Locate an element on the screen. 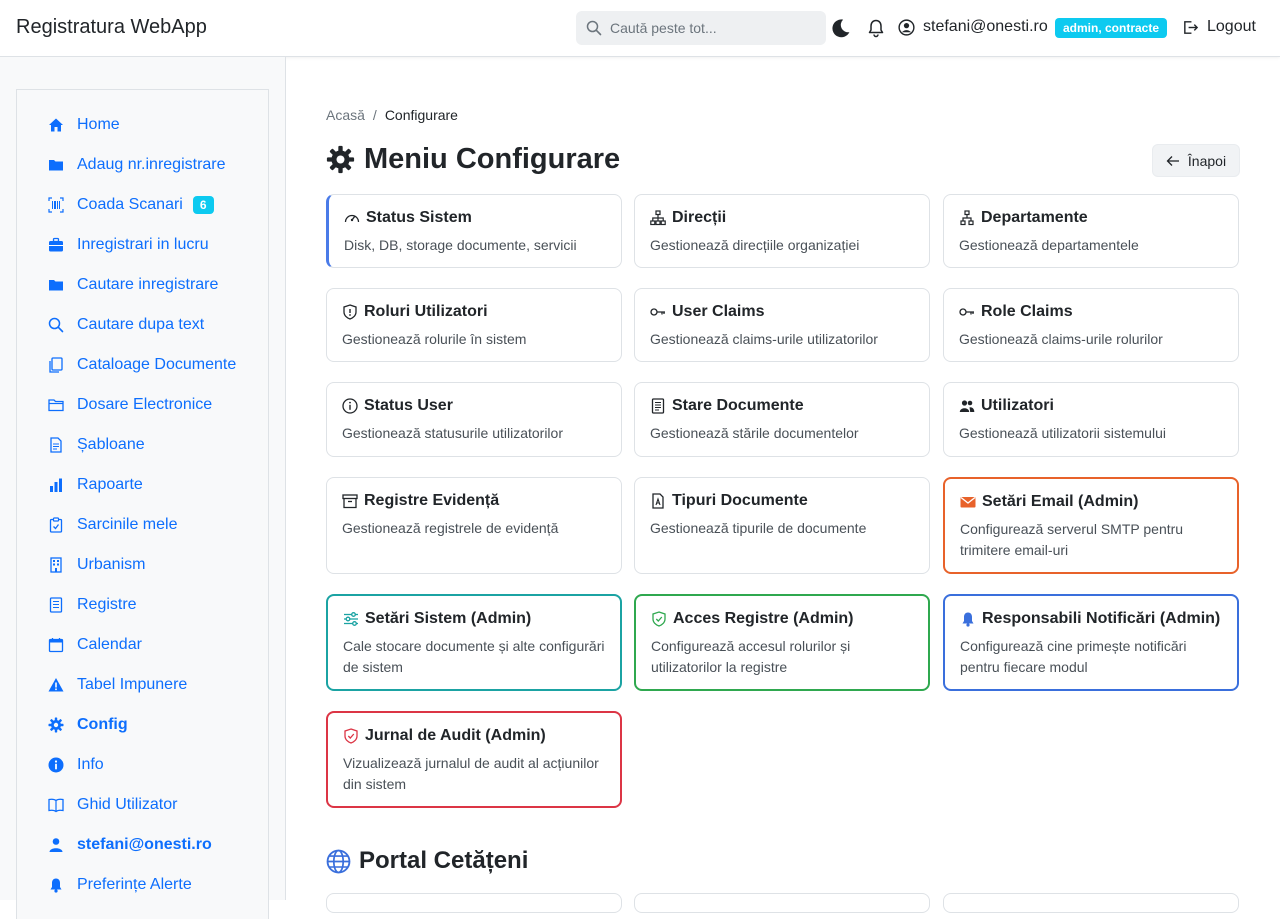 This screenshot has height=919, width=1280. sidebar-item-registre: Registre is located at coordinates (92, 605).